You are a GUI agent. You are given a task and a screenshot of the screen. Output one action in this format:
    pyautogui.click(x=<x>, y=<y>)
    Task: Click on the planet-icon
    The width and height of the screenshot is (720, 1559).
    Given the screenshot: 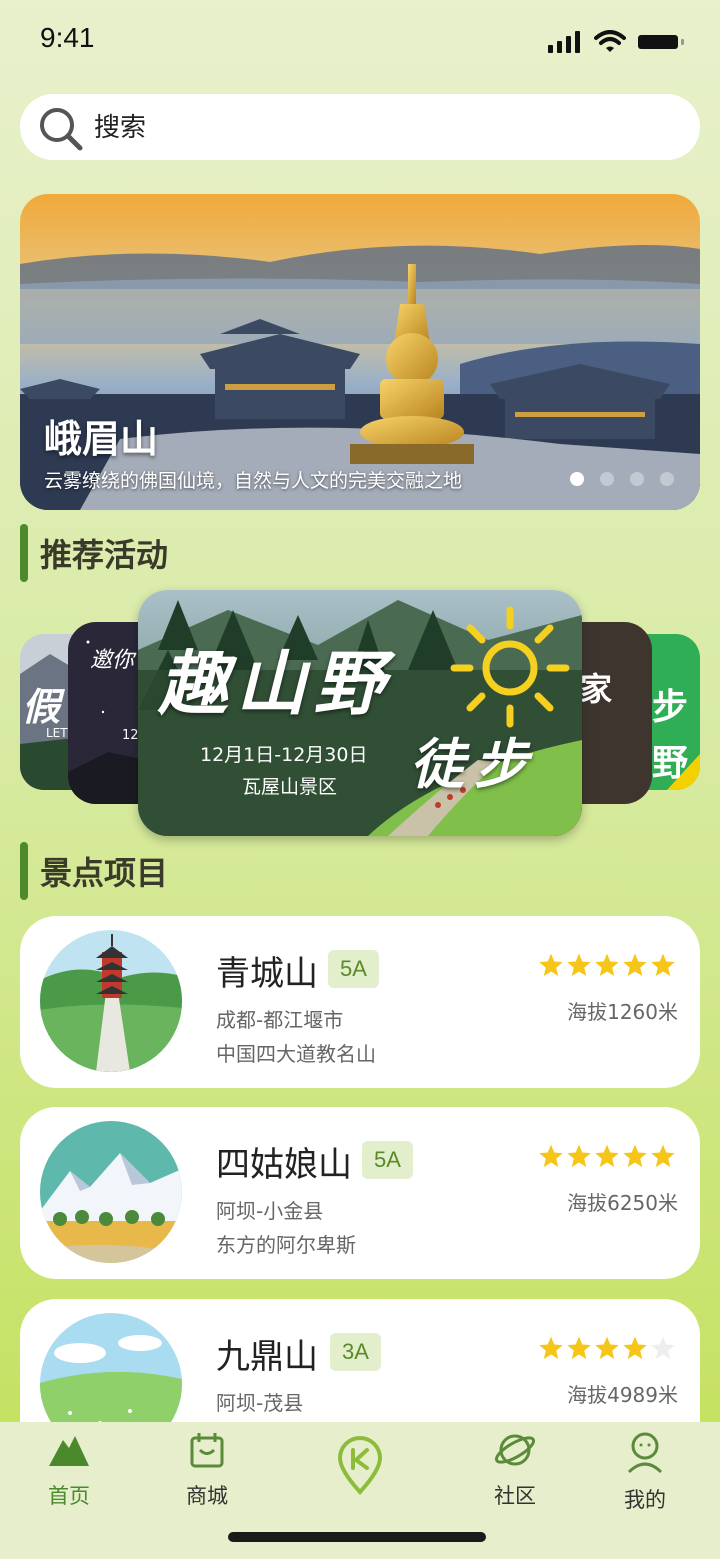 What is the action you would take?
    pyautogui.click(x=515, y=1450)
    